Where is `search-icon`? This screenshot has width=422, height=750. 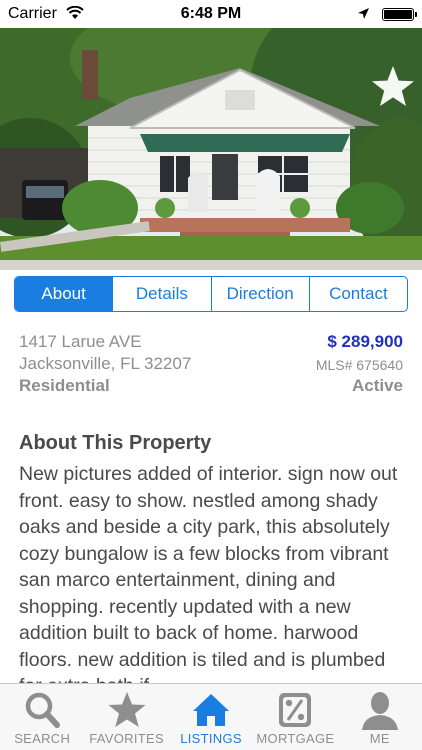
search-icon is located at coordinates (43, 710).